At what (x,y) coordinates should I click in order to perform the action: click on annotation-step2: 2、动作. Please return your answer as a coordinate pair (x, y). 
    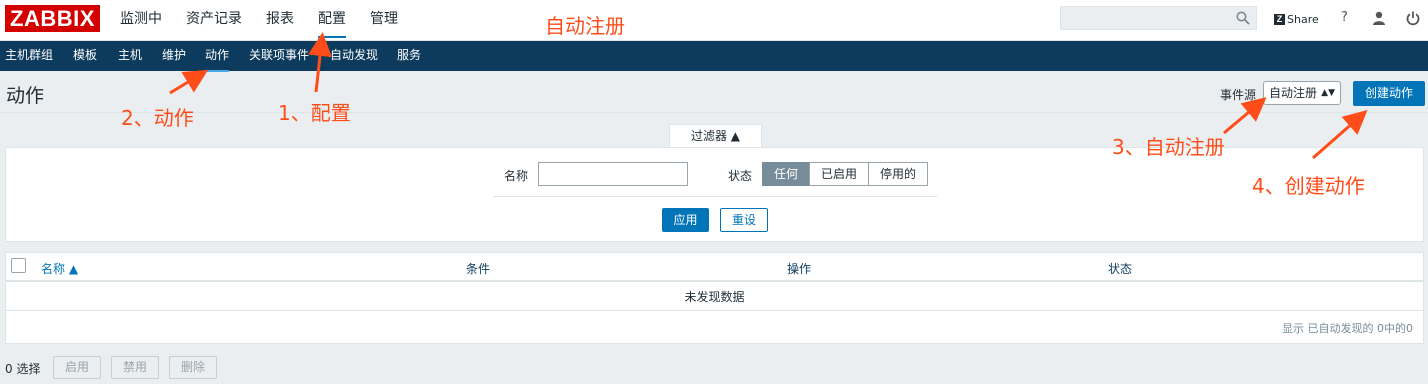
    Looking at the image, I should click on (157, 118).